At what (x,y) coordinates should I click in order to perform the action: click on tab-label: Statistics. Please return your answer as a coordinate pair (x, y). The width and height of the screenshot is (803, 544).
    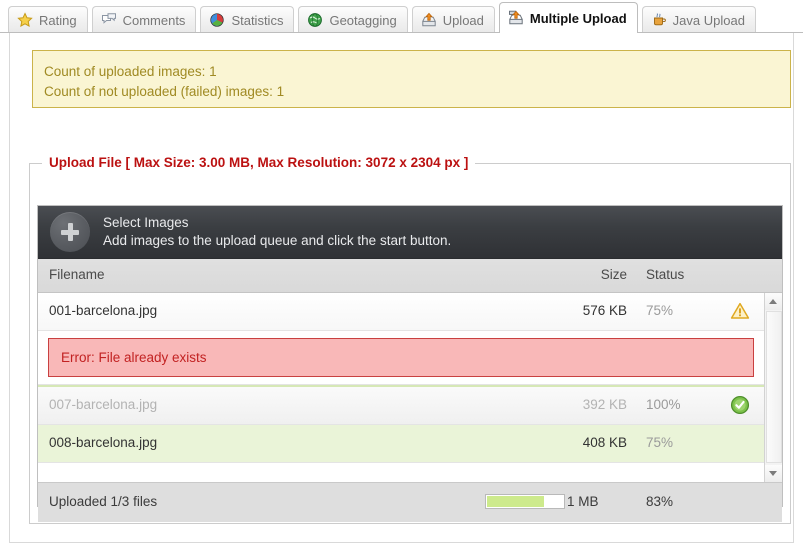
    Looking at the image, I should click on (257, 20).